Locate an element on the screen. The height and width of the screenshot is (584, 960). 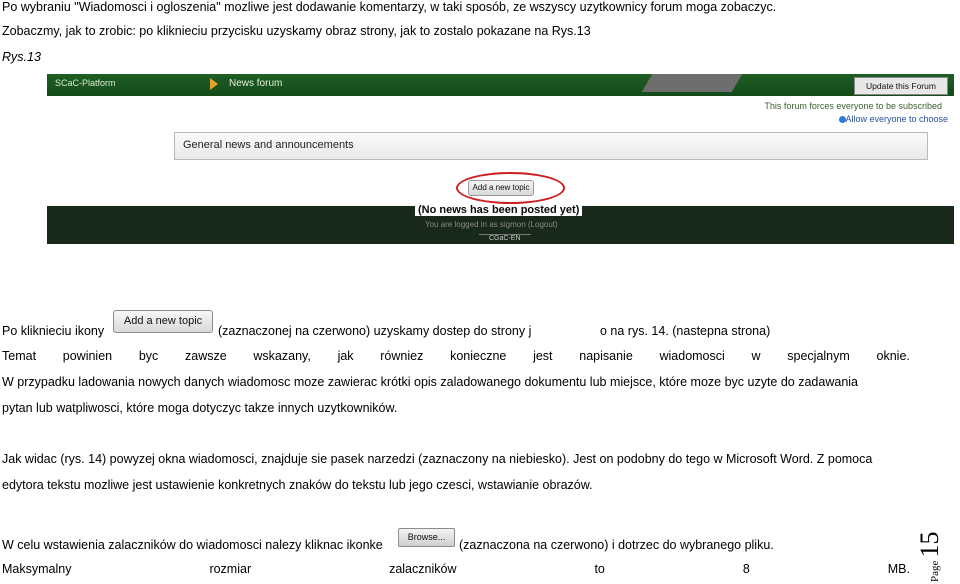
red-highlight-oval is located at coordinates (510, 188).